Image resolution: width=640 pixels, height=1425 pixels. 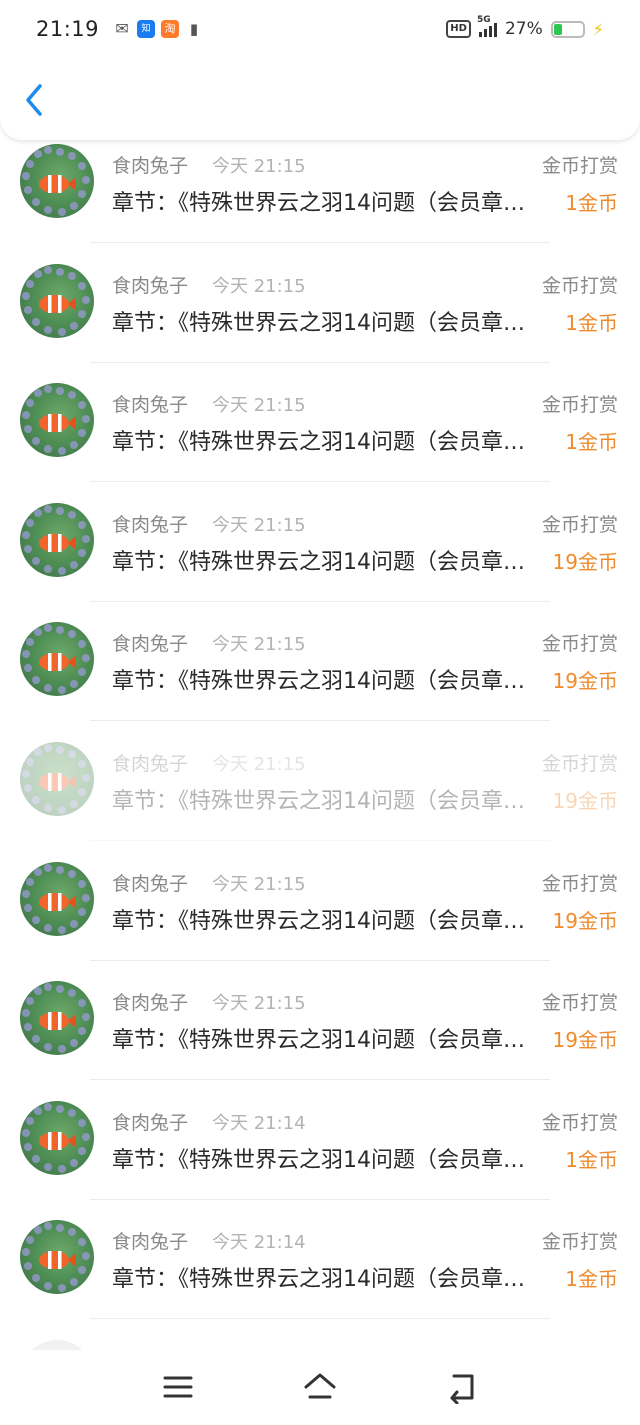 What do you see at coordinates (487, 26) in the screenshot?
I see `signal-icon: 5G` at bounding box center [487, 26].